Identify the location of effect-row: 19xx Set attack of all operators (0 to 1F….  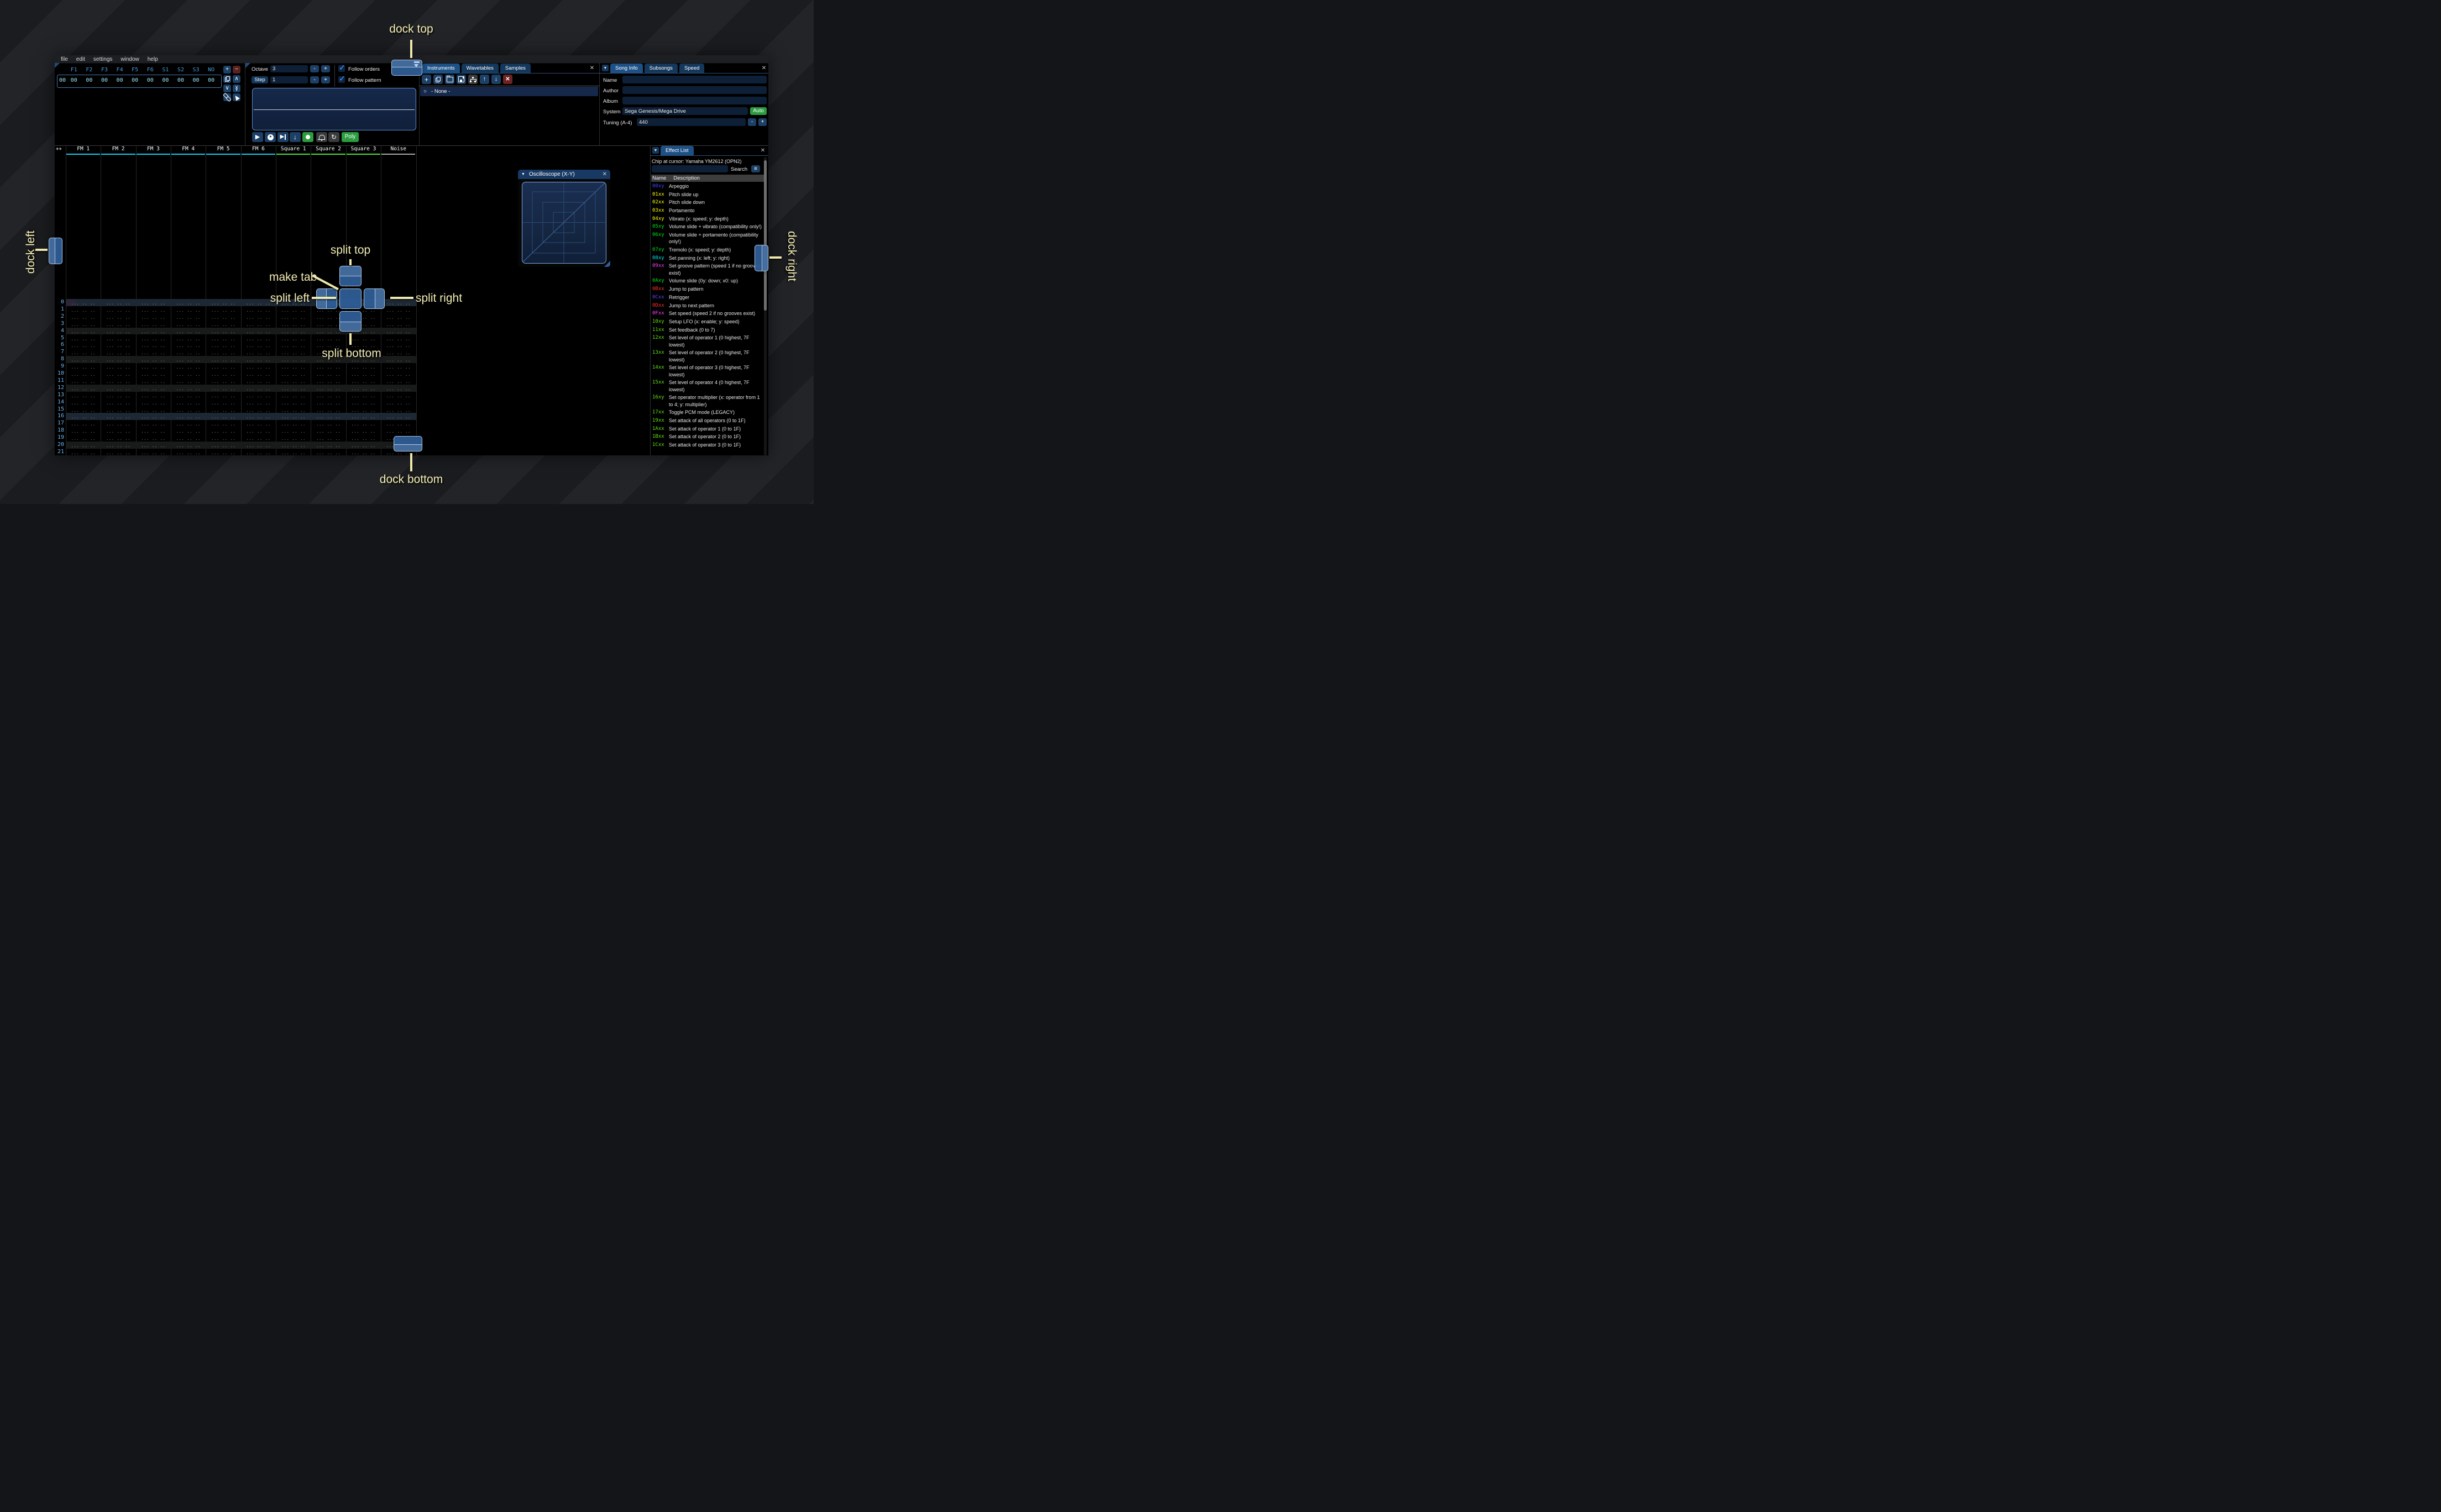
(708, 421).